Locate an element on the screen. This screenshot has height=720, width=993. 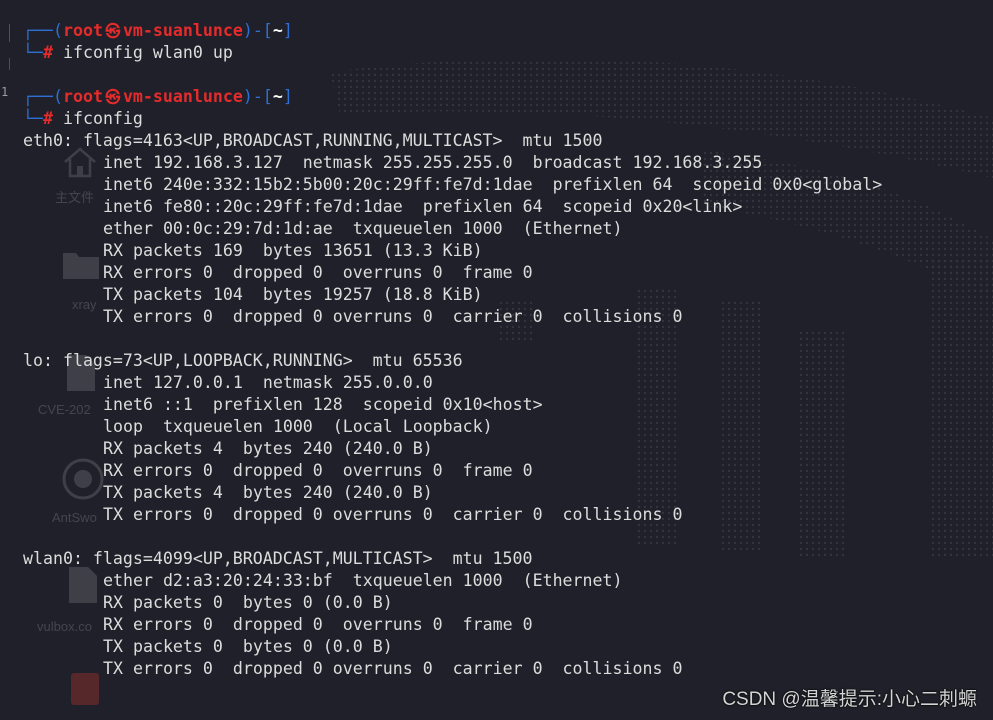
interface-detail: RX packets 0 bytes 0 (0.0 B) is located at coordinates (248, 602).